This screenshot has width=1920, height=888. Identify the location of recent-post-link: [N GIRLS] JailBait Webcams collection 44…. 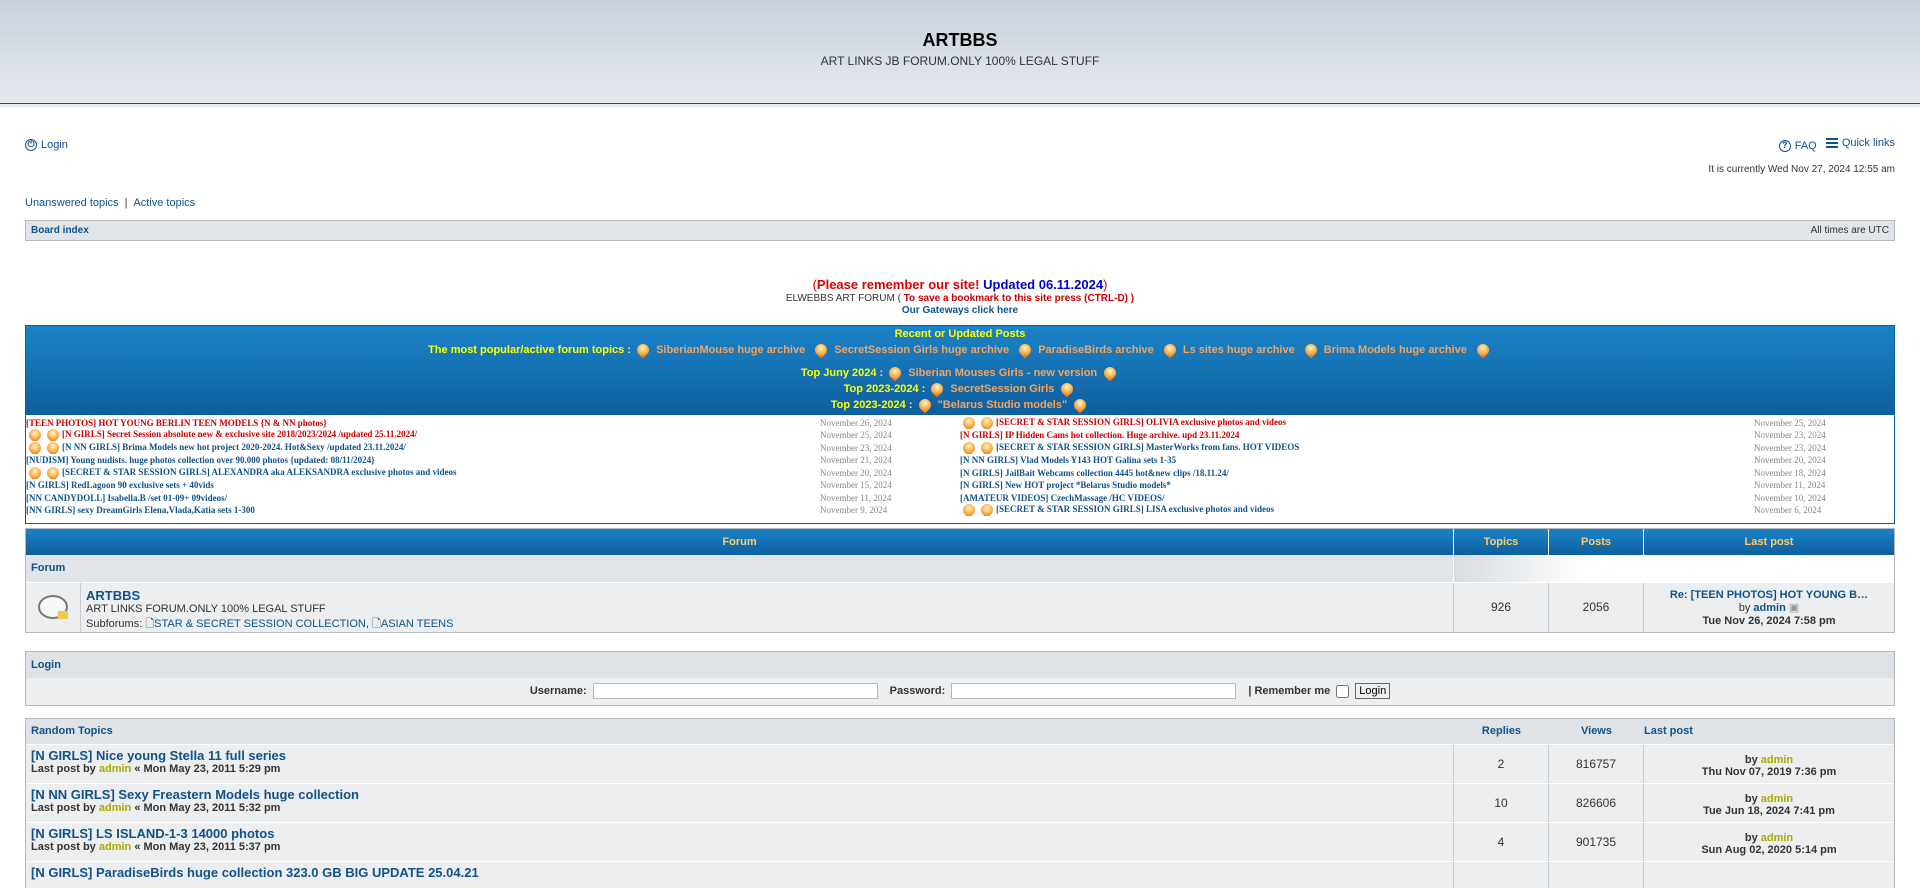
(1094, 473).